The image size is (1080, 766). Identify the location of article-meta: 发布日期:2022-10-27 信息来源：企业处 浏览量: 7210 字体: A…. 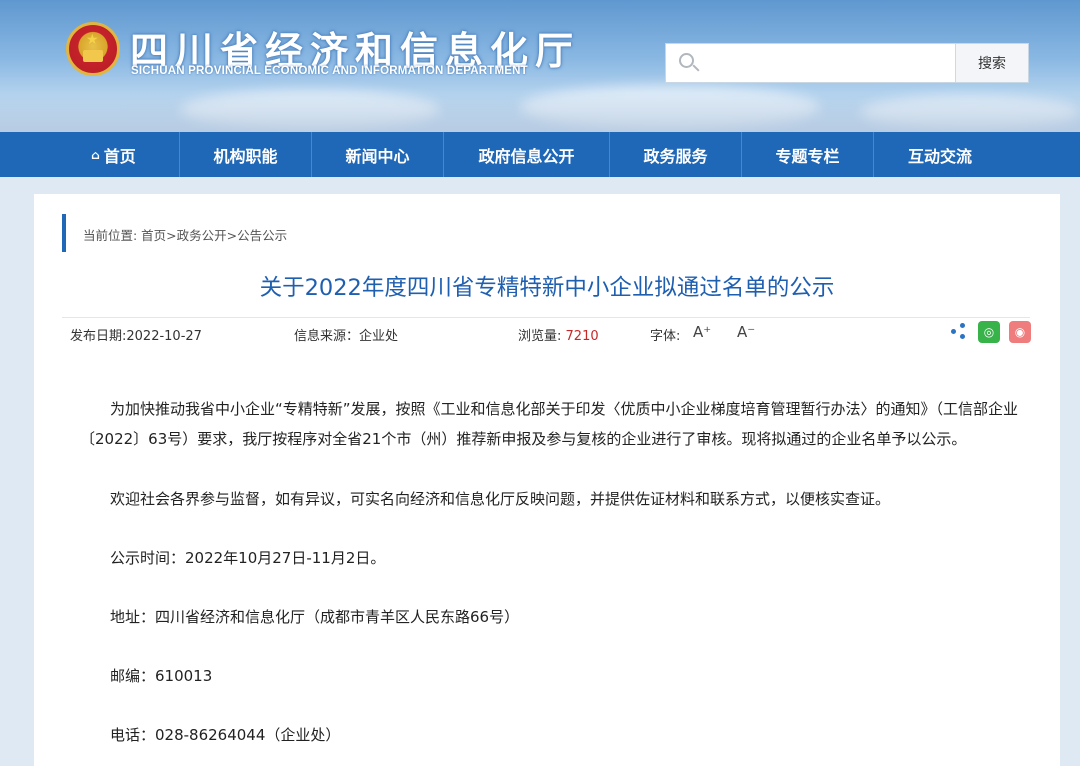
(546, 330).